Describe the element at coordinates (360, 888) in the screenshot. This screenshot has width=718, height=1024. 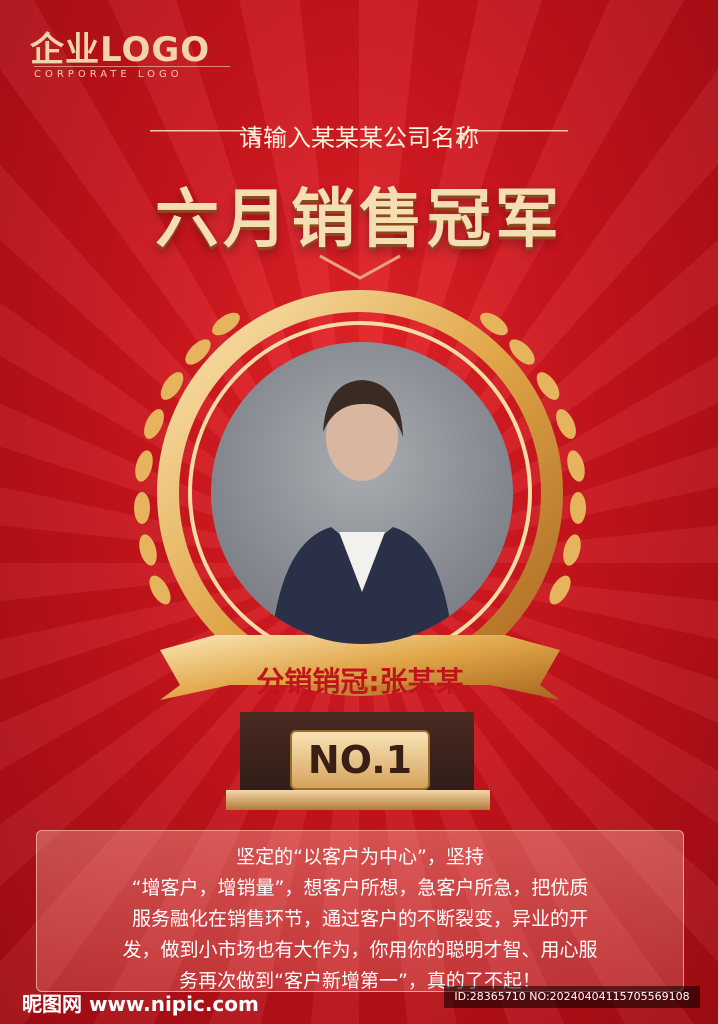
I see `description-line: “增客户，增销量”，想客户所想，急客户所急，把优质` at that location.